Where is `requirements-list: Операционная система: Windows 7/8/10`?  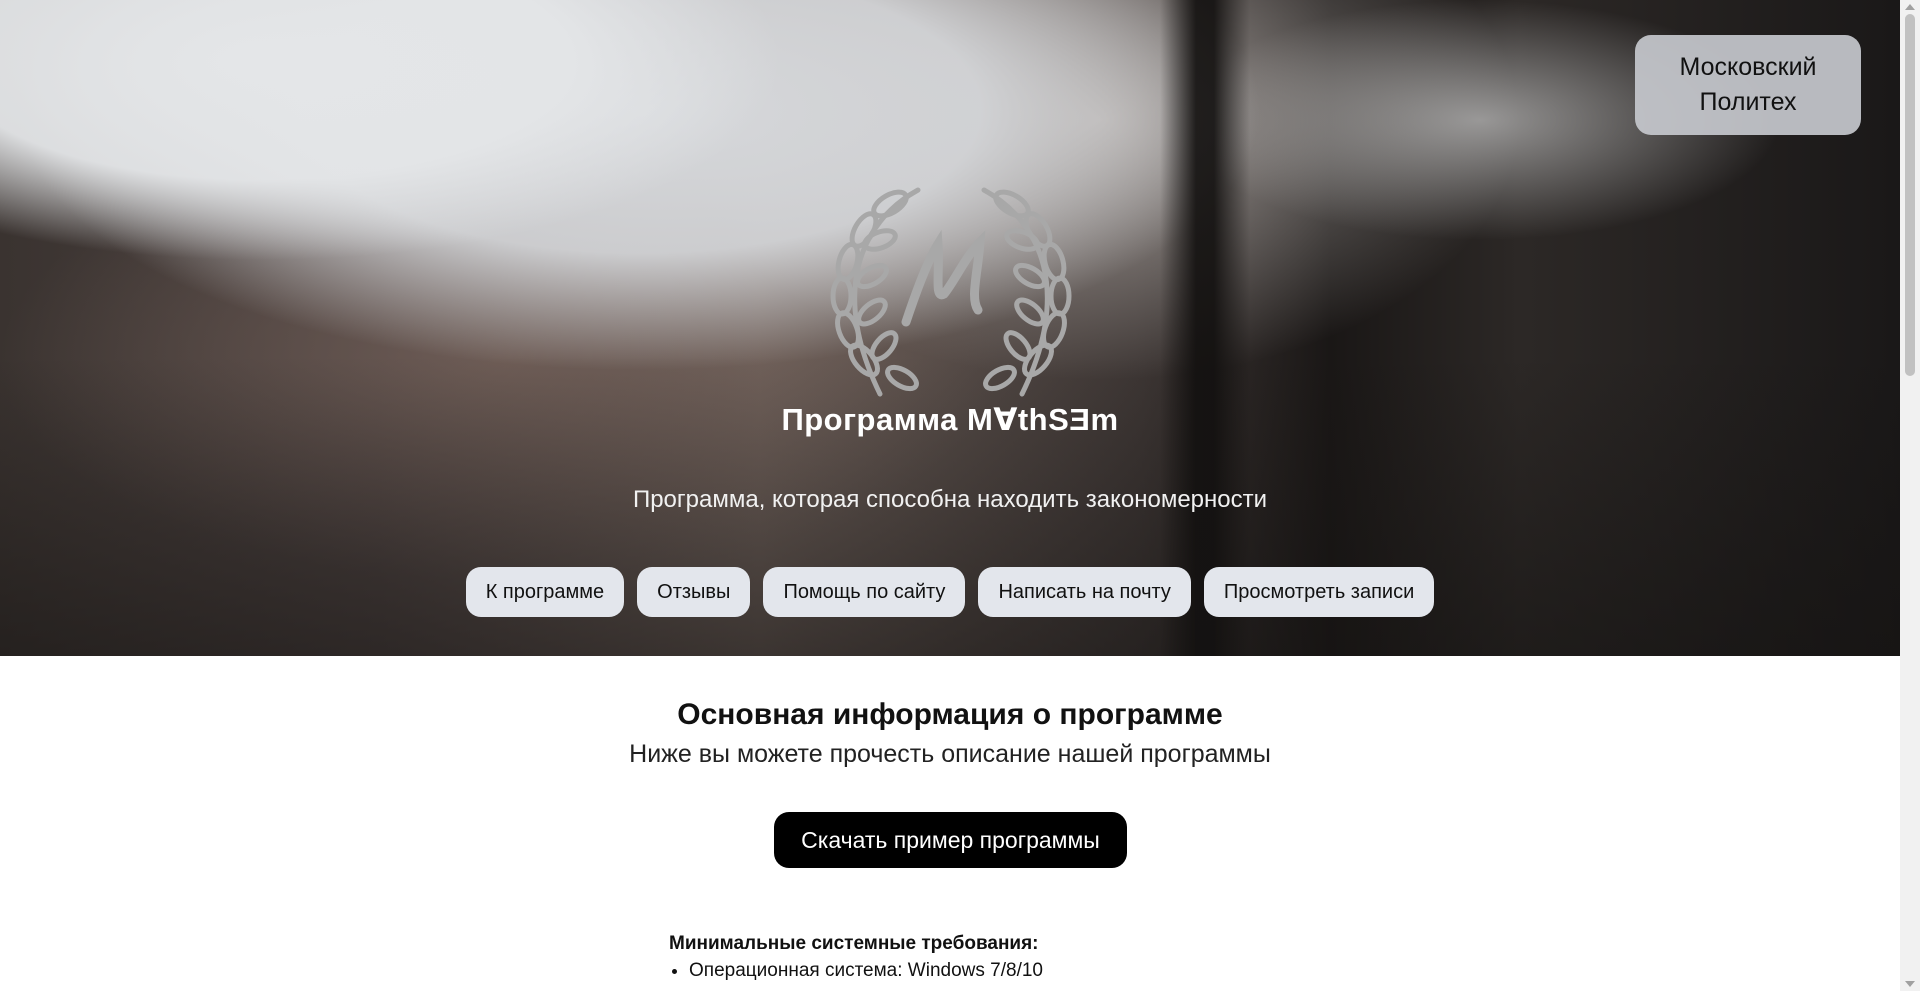
requirements-list: Операционная система: Windows 7/8/10 is located at coordinates (856, 971).